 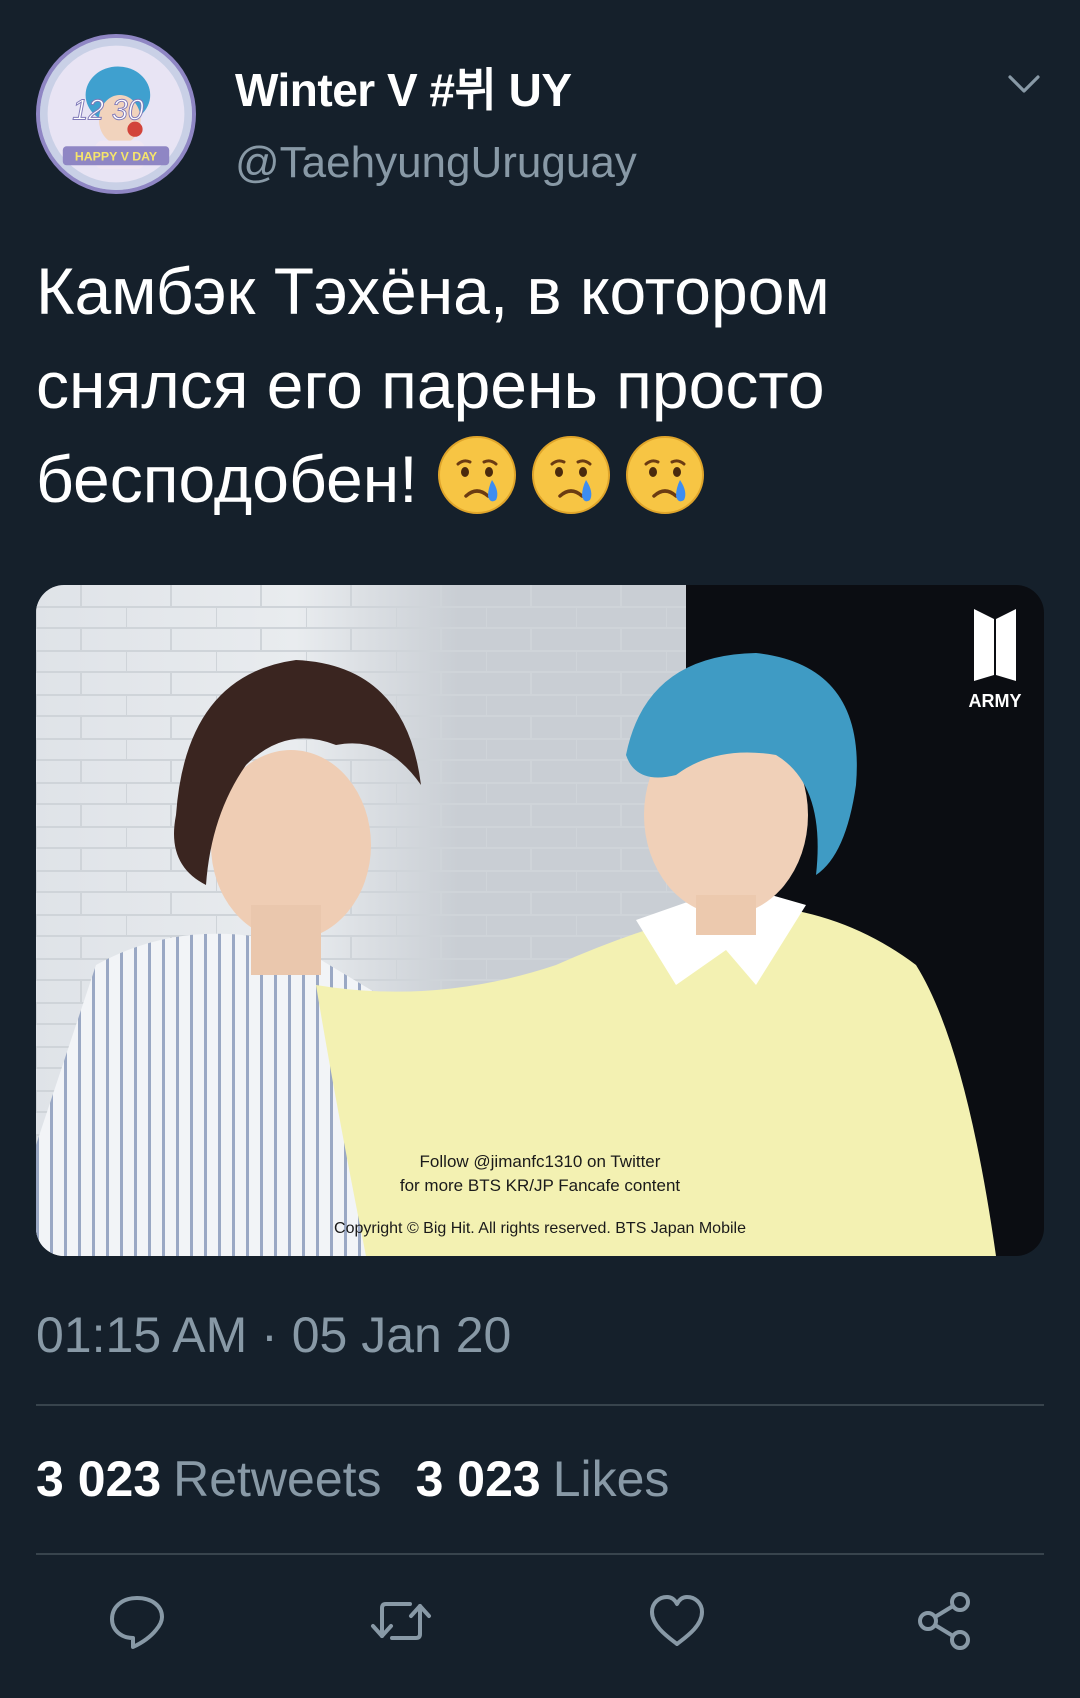 What do you see at coordinates (995, 701) in the screenshot?
I see `army-logo-text: ARMY` at bounding box center [995, 701].